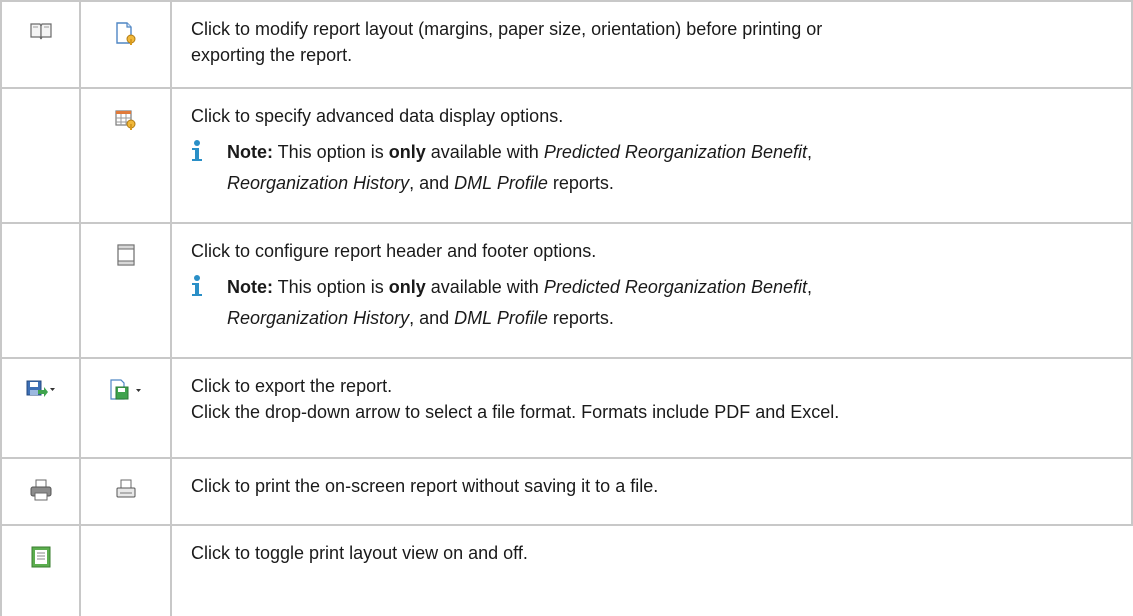 The height and width of the screenshot is (616, 1133). What do you see at coordinates (41, 581) in the screenshot?
I see `print-layout-icon` at bounding box center [41, 581].